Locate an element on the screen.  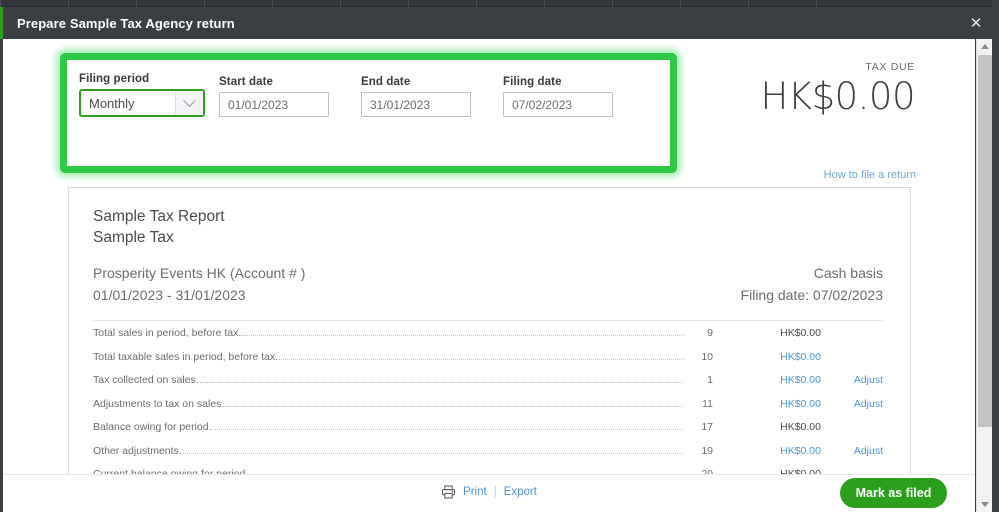
report-row-line-number: 1 is located at coordinates (710, 380).